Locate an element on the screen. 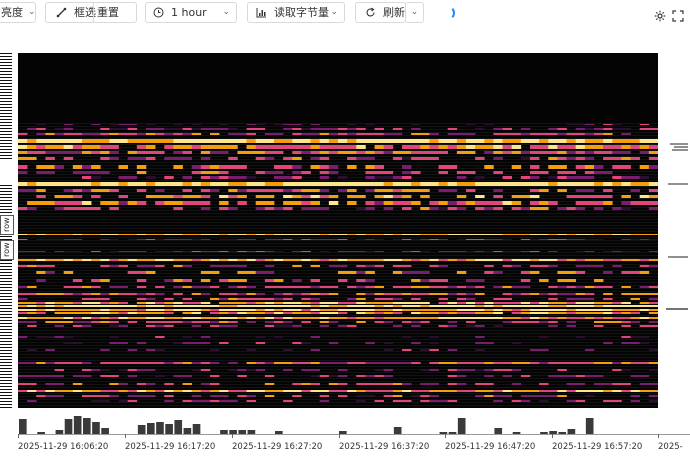 The width and height of the screenshot is (690, 464). button-divider is located at coordinates (93, 12).